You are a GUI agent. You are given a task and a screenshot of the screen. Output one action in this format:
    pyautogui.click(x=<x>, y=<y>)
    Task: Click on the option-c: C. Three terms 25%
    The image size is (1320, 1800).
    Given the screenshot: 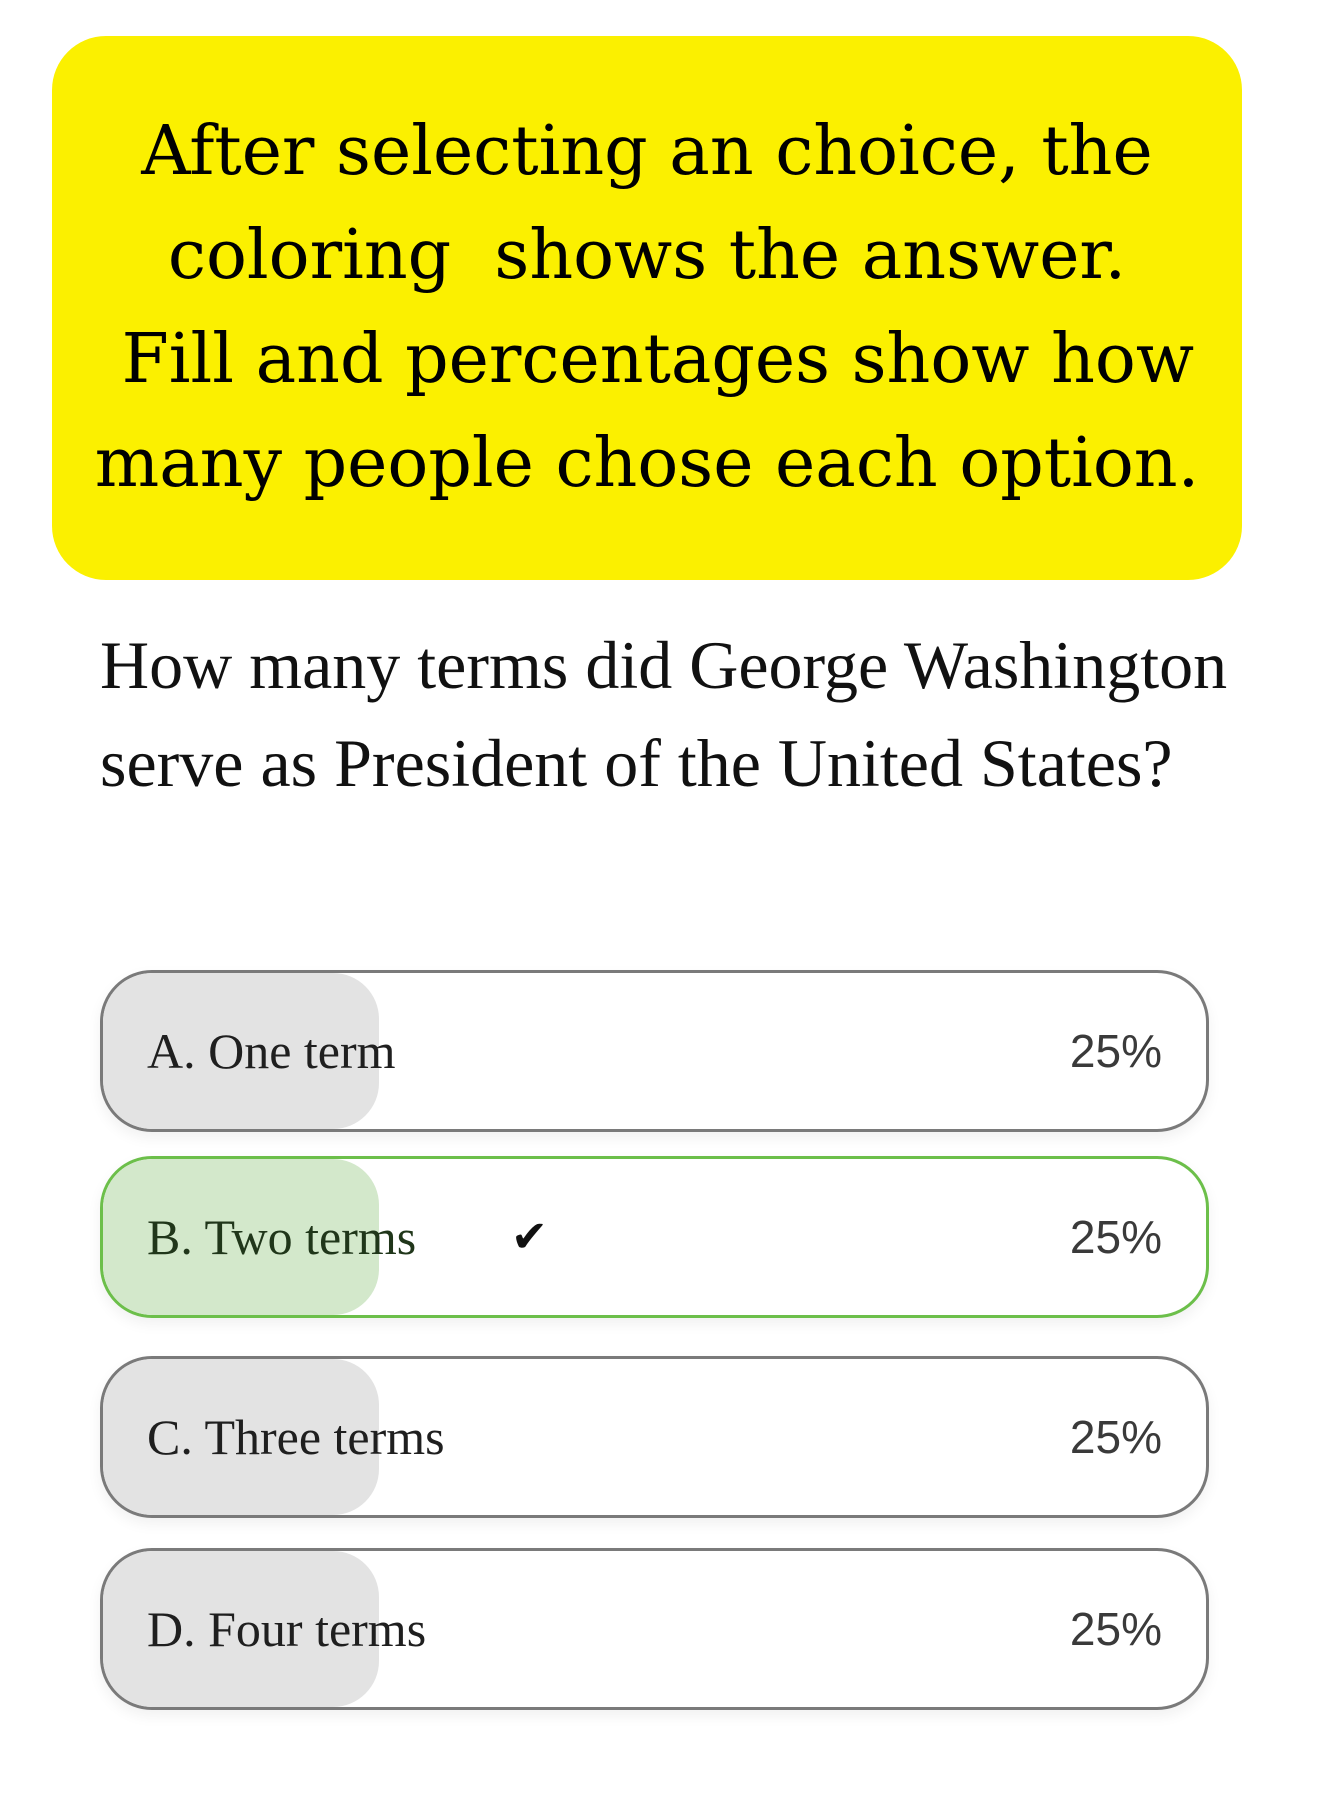 What is the action you would take?
    pyautogui.click(x=654, y=1437)
    